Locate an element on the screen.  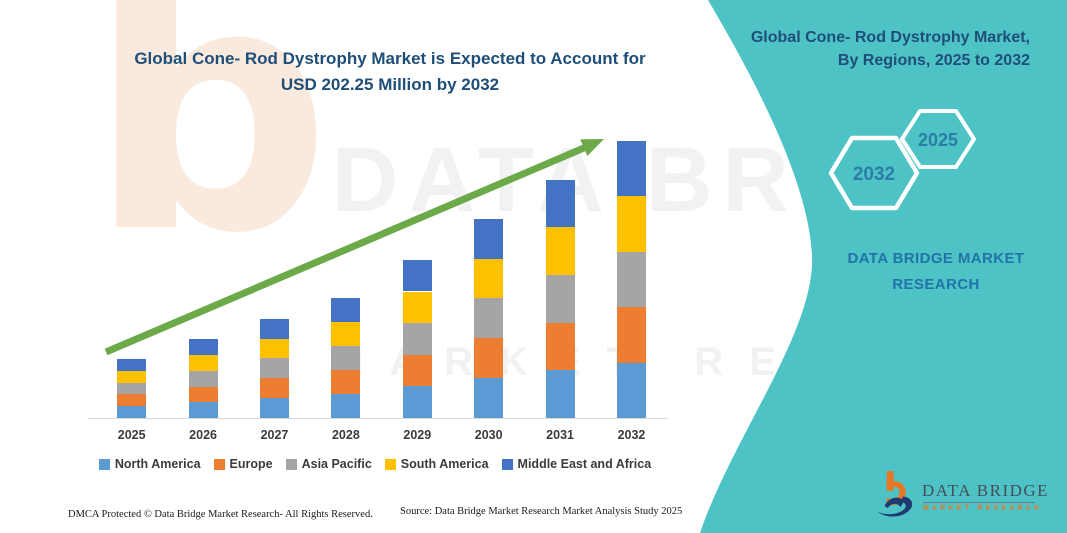
panel-brand-text: DATA BRIDGE MARKET RESEARCH is located at coordinates (936, 272).